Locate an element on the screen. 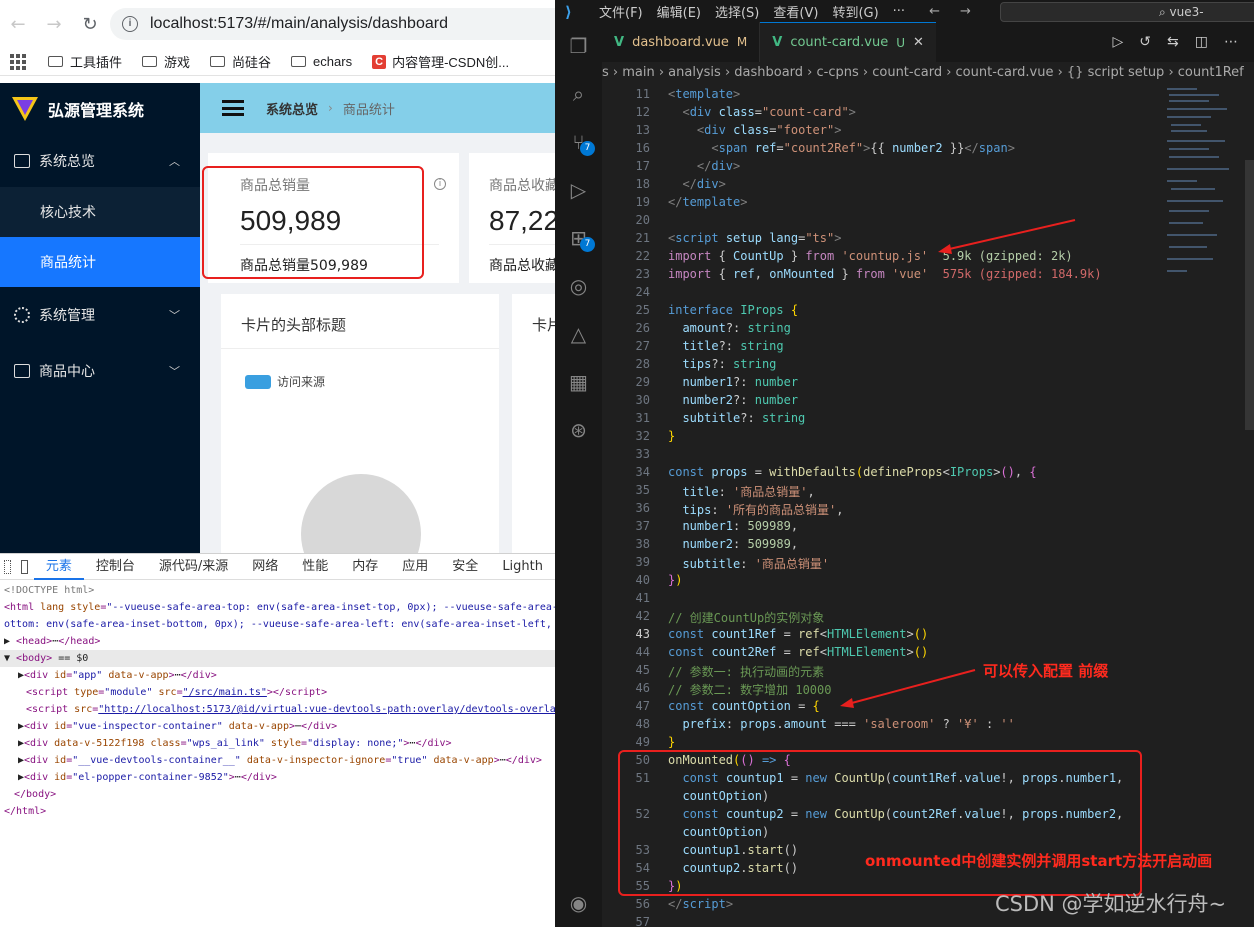  annotation-note: onmounted中创建实例并调用start方法开启动画 is located at coordinates (1039, 861).